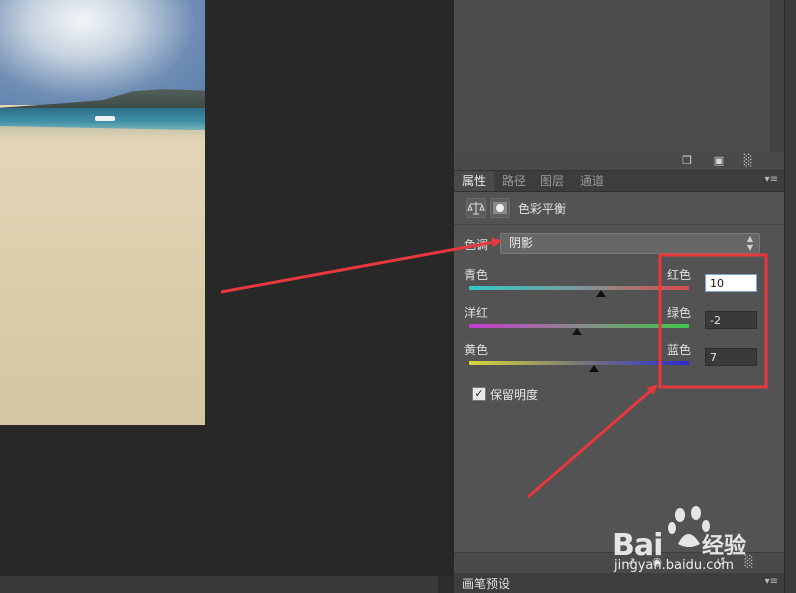 The image size is (796, 593). Describe the element at coordinates (542, 209) in the screenshot. I see `adjustment-title: 色彩平衡` at that location.